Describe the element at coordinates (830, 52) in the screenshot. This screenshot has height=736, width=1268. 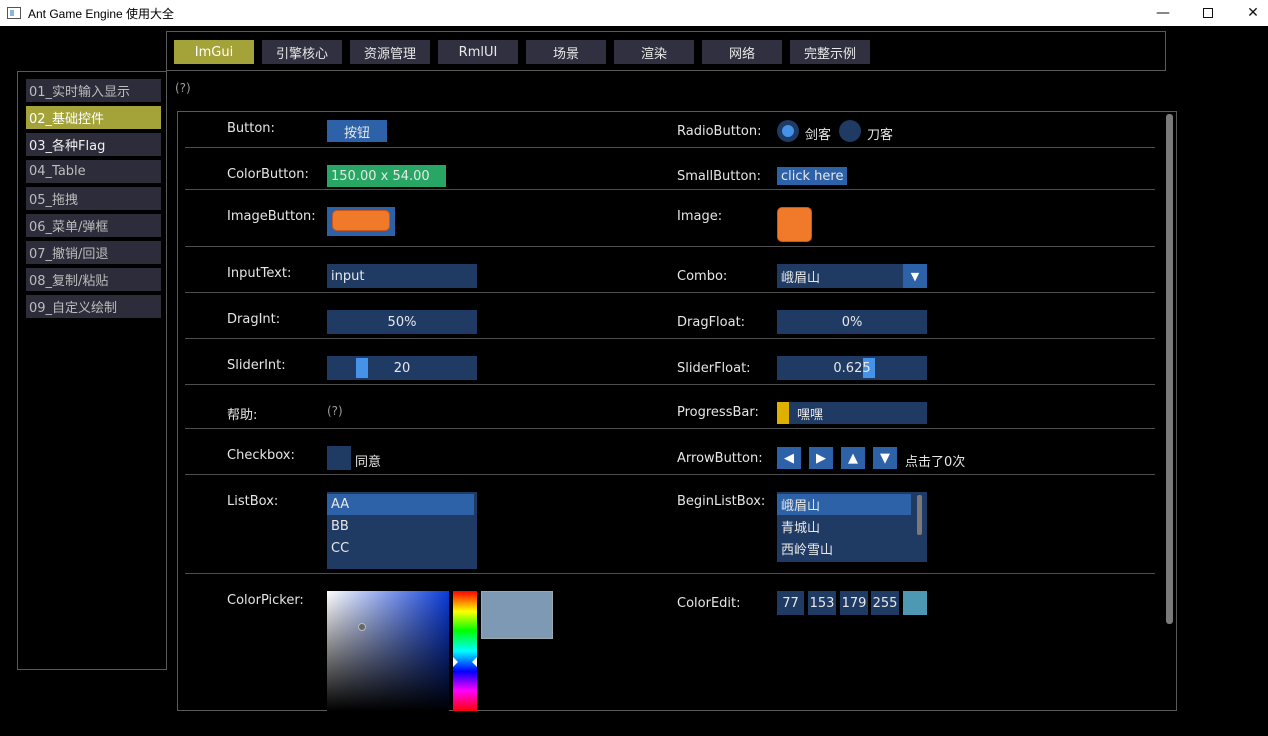
I see `tab-full-example: 完整示例` at that location.